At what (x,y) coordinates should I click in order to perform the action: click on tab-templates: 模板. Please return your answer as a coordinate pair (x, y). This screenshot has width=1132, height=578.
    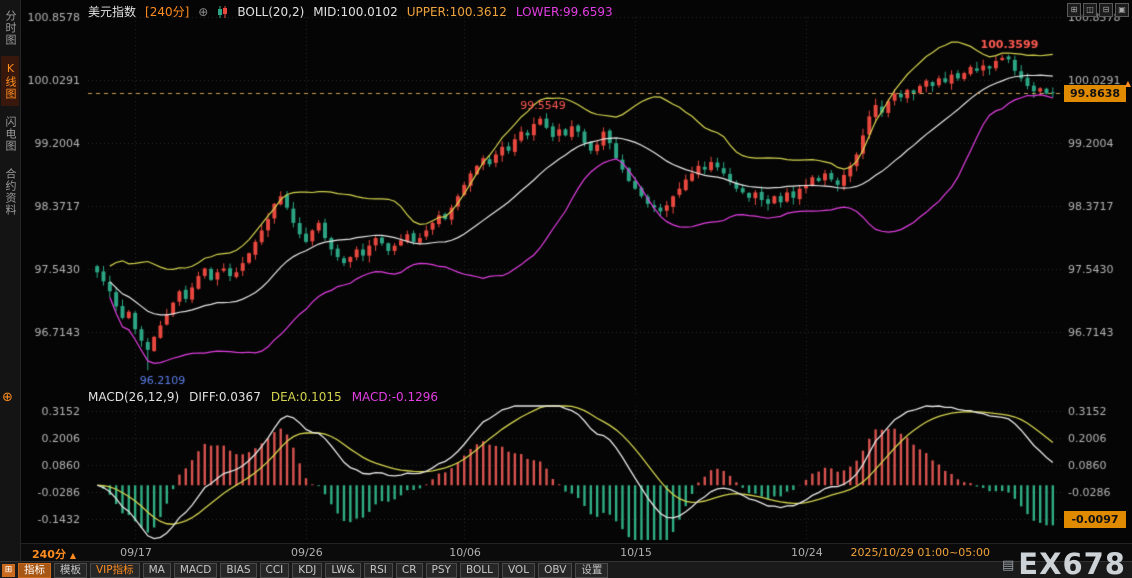
    Looking at the image, I should click on (70, 570).